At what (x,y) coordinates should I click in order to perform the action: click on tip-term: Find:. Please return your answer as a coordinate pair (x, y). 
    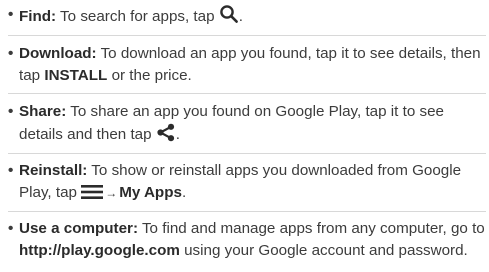
    Looking at the image, I should click on (38, 16).